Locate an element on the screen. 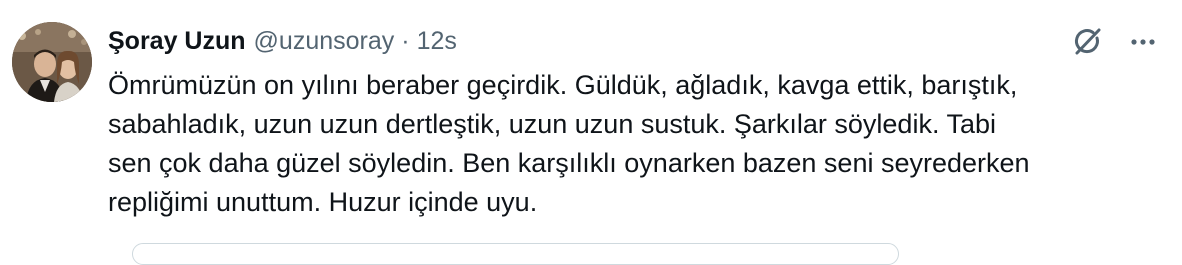 The width and height of the screenshot is (1182, 265). grok-button is located at coordinates (1087, 42).